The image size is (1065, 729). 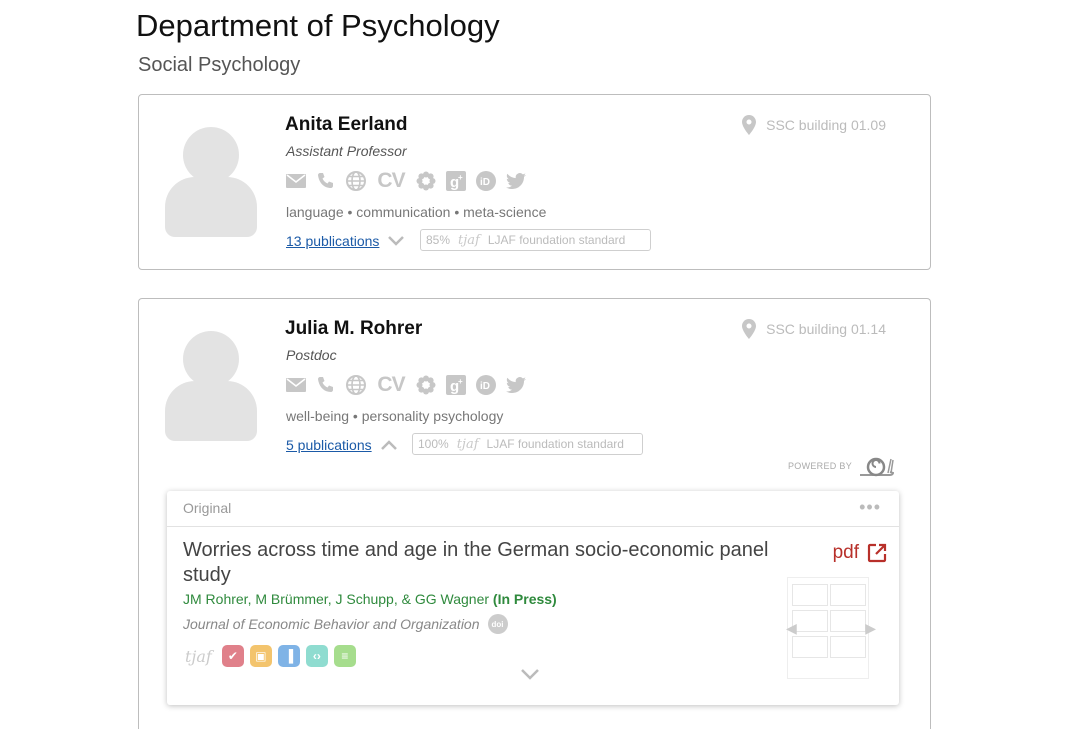 What do you see at coordinates (316, 656) in the screenshot?
I see `code-badge-icon: ‹›` at bounding box center [316, 656].